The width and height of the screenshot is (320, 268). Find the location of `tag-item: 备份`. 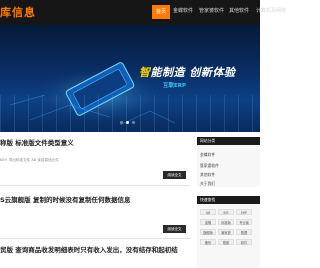

tag-item: 备份 is located at coordinates (208, 242).